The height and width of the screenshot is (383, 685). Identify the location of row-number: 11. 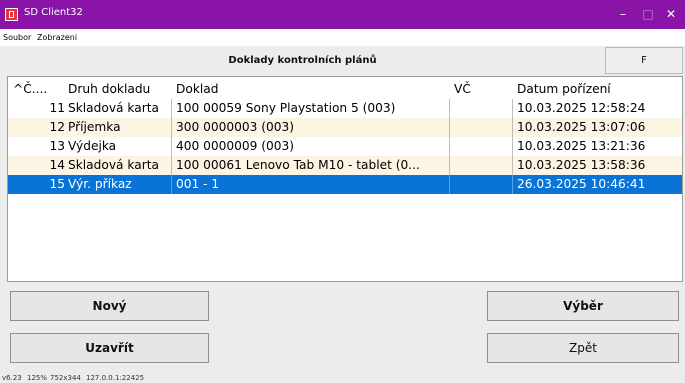
(57, 108).